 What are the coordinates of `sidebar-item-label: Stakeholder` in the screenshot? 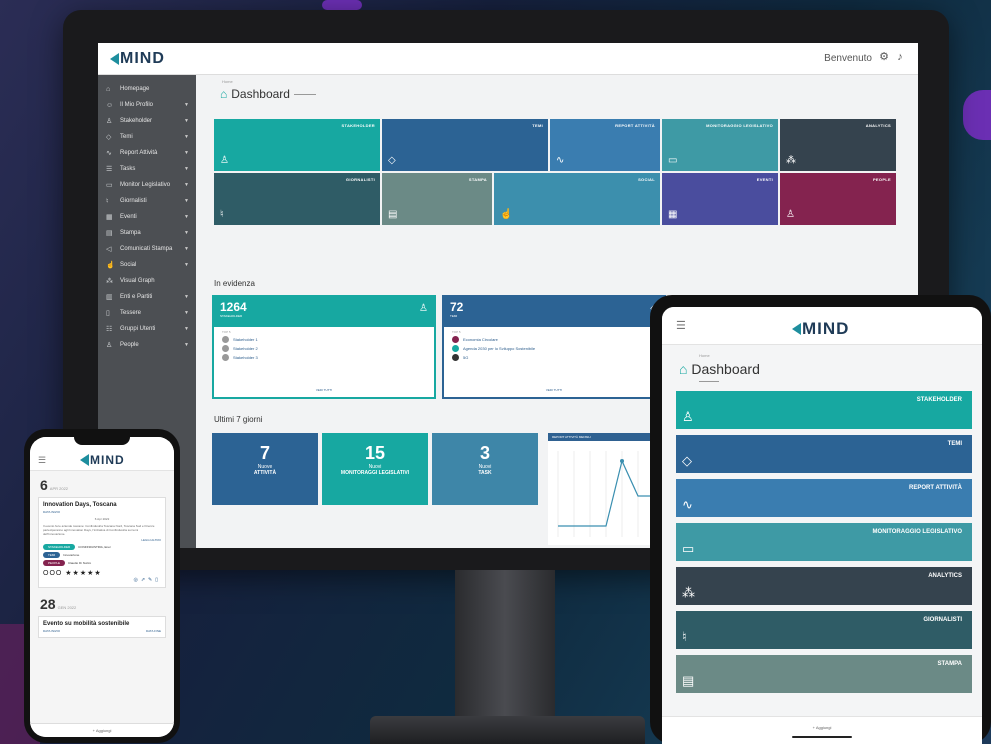 It's located at (136, 121).